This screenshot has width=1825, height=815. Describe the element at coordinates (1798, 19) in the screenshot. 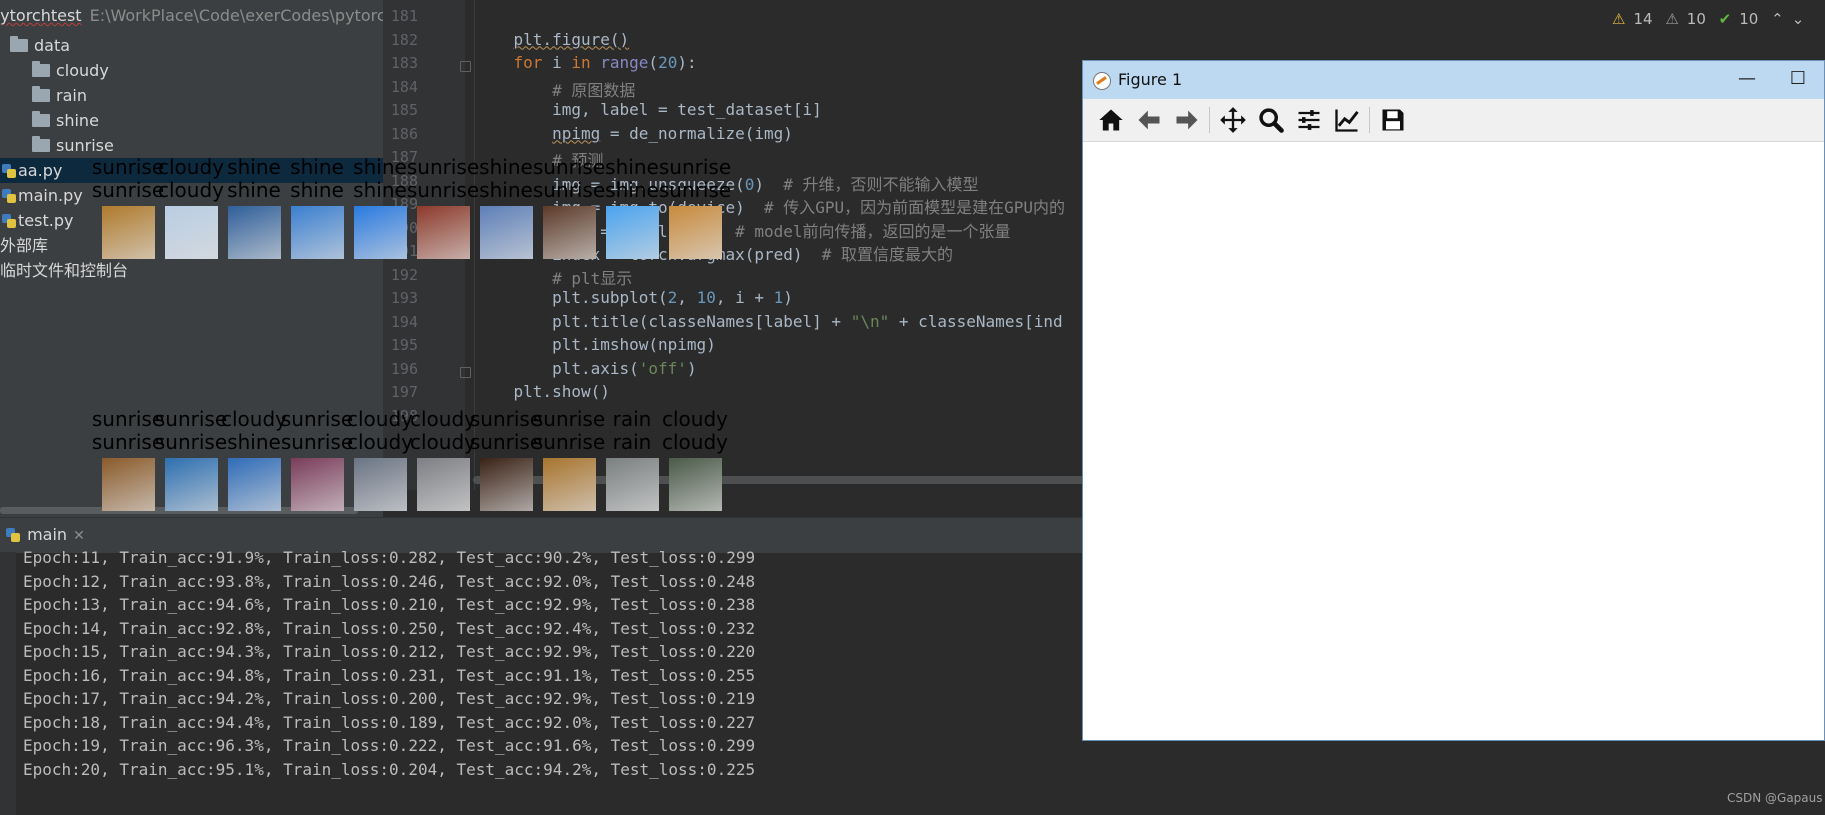

I see `chevron-down-icon: ⌄` at that location.